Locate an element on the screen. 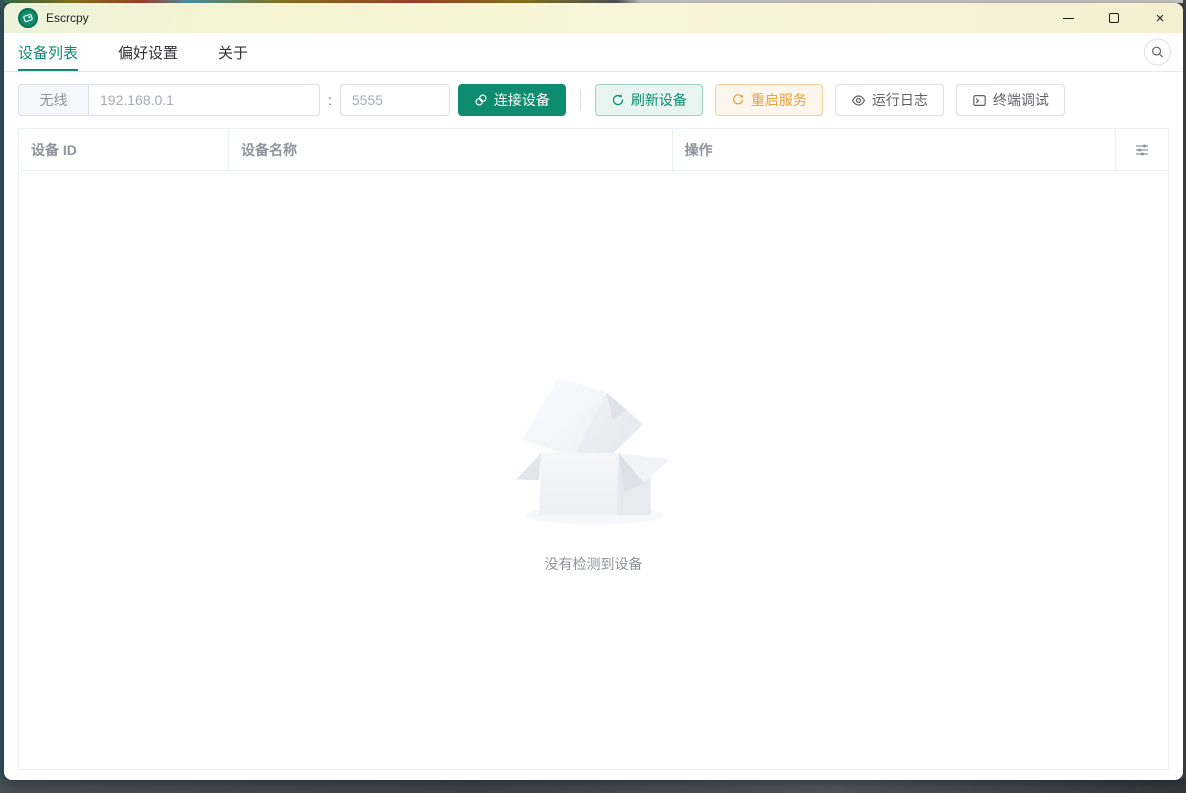 This screenshot has height=793, width=1186. device-table-header: 设备 ID 设备名称 操作 is located at coordinates (593, 150).